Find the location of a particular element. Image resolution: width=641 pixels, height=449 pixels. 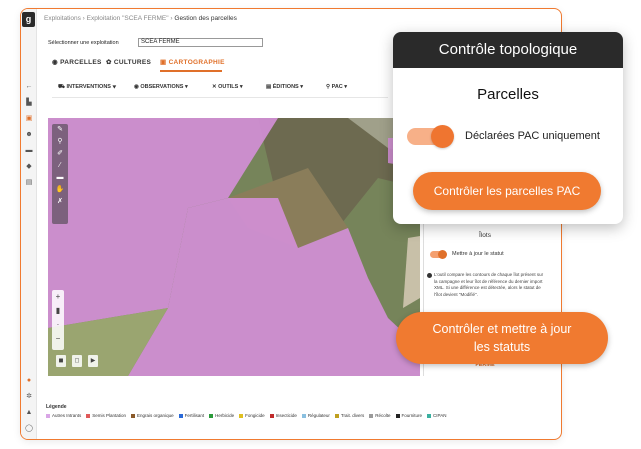

legend-item: Récolte is located at coordinates (380, 415).